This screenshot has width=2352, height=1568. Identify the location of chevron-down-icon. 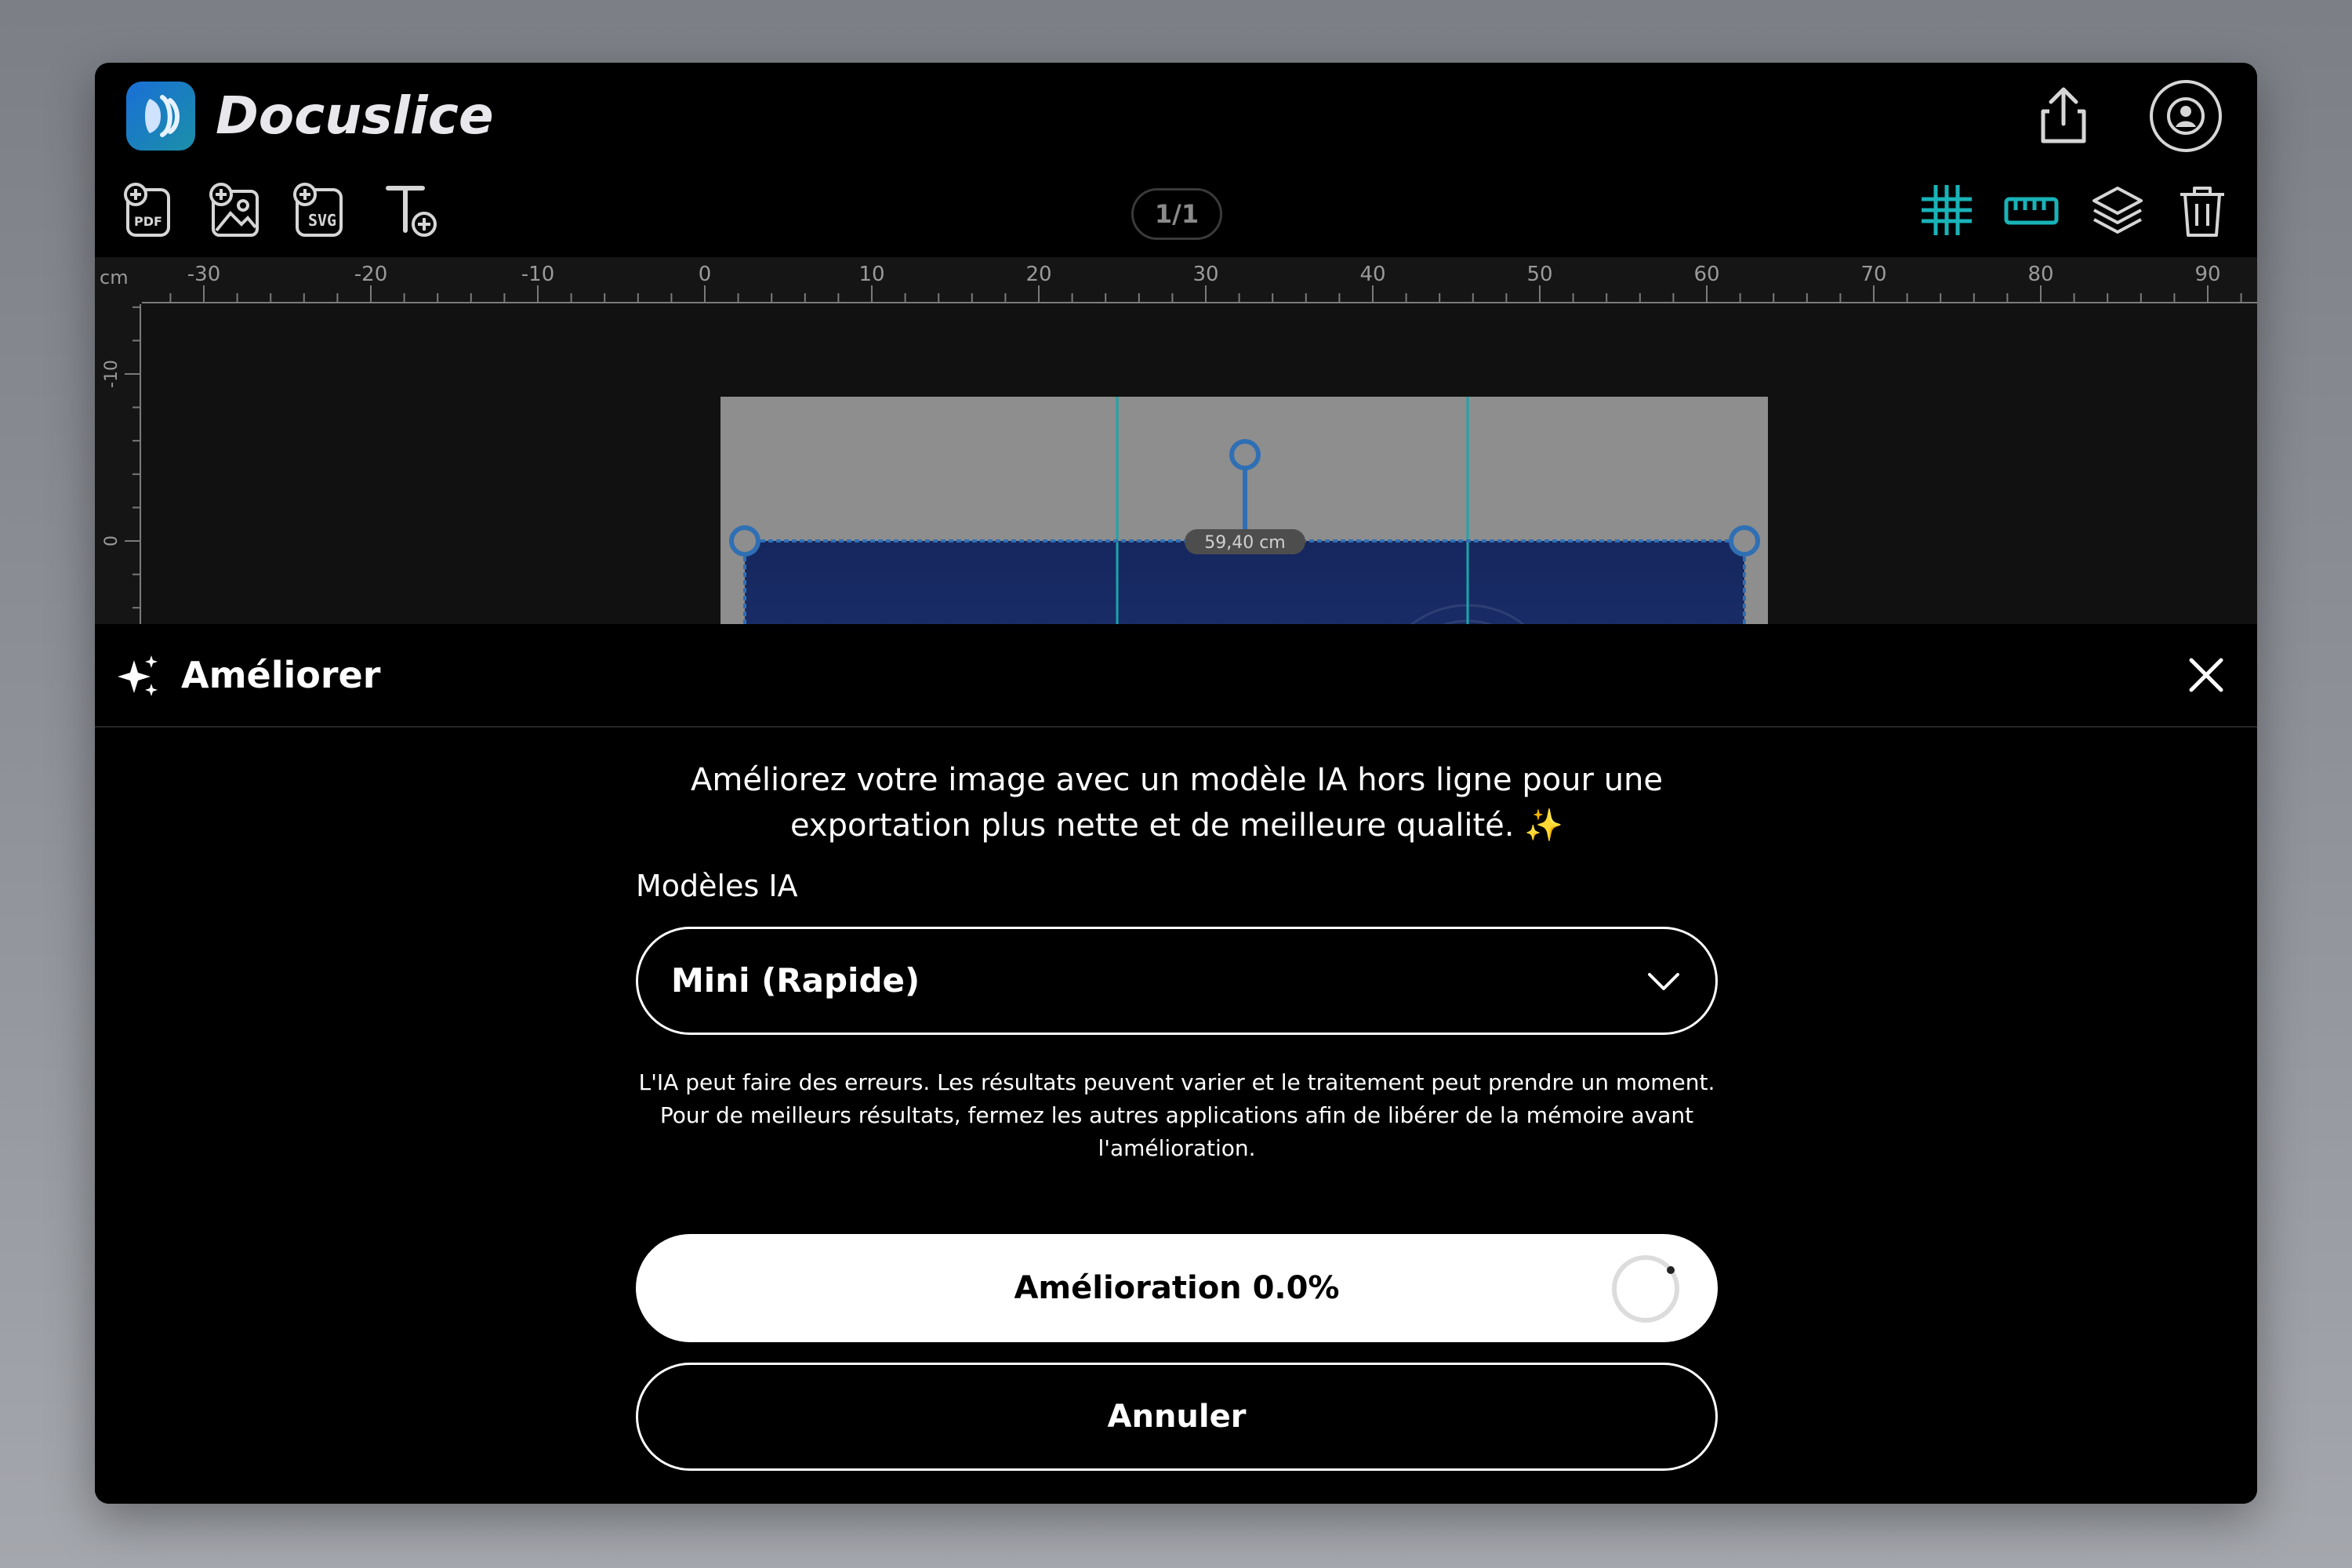
(1663, 981).